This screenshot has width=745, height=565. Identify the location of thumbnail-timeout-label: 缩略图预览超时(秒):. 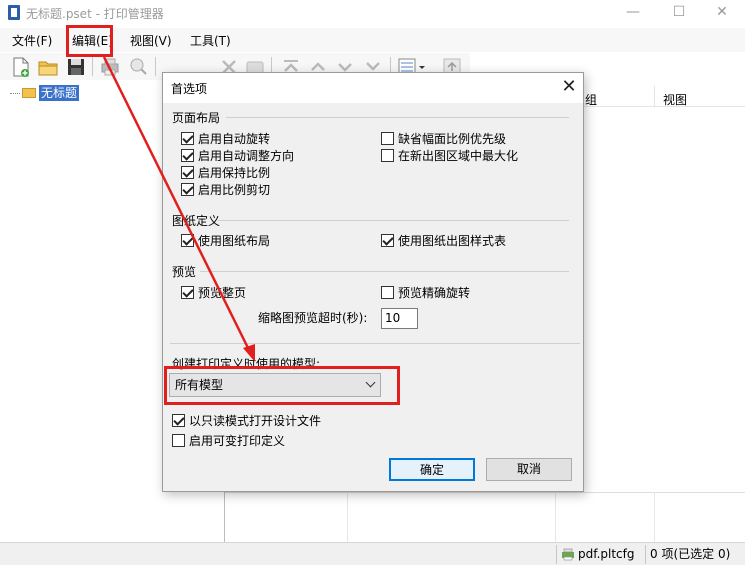
(313, 318).